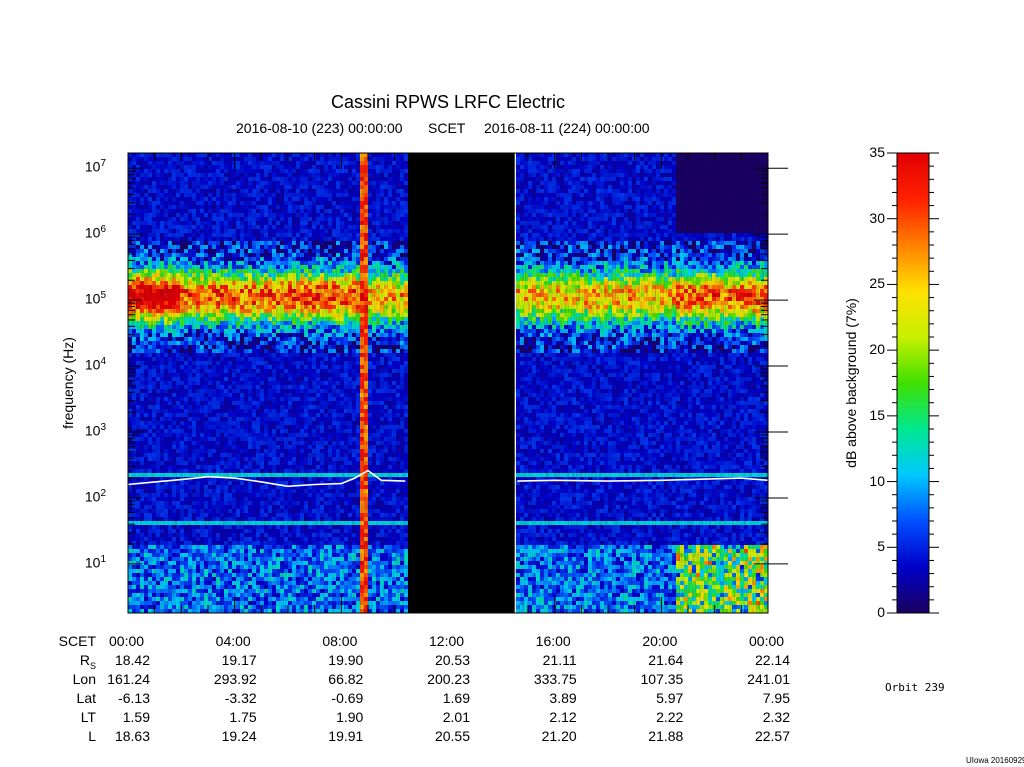 This screenshot has height=767, width=1024. Describe the element at coordinates (452, 660) in the screenshot. I see `ephemeris-value: 20.53` at that location.